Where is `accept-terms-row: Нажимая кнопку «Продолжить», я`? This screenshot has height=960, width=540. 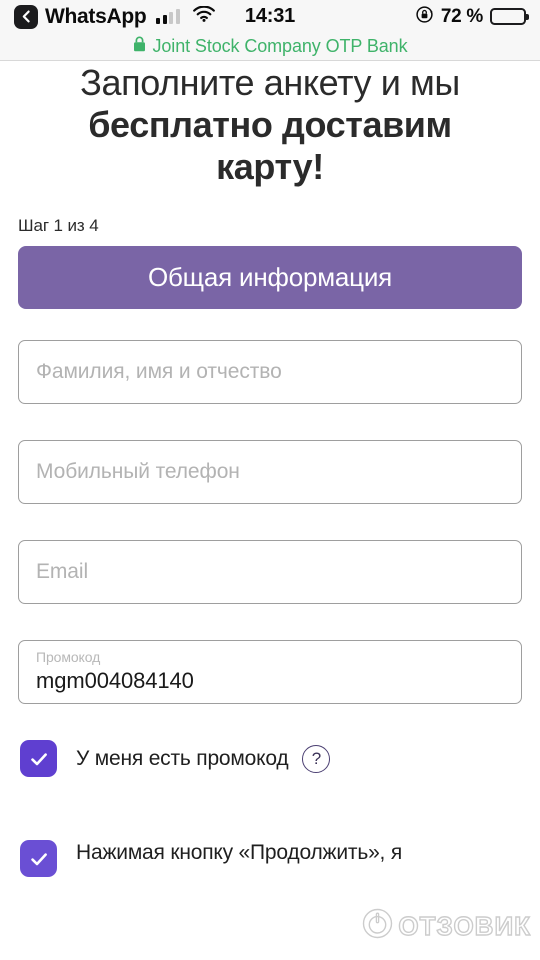 accept-terms-row: Нажимая кнопку «Продолжить», я is located at coordinates (270, 859).